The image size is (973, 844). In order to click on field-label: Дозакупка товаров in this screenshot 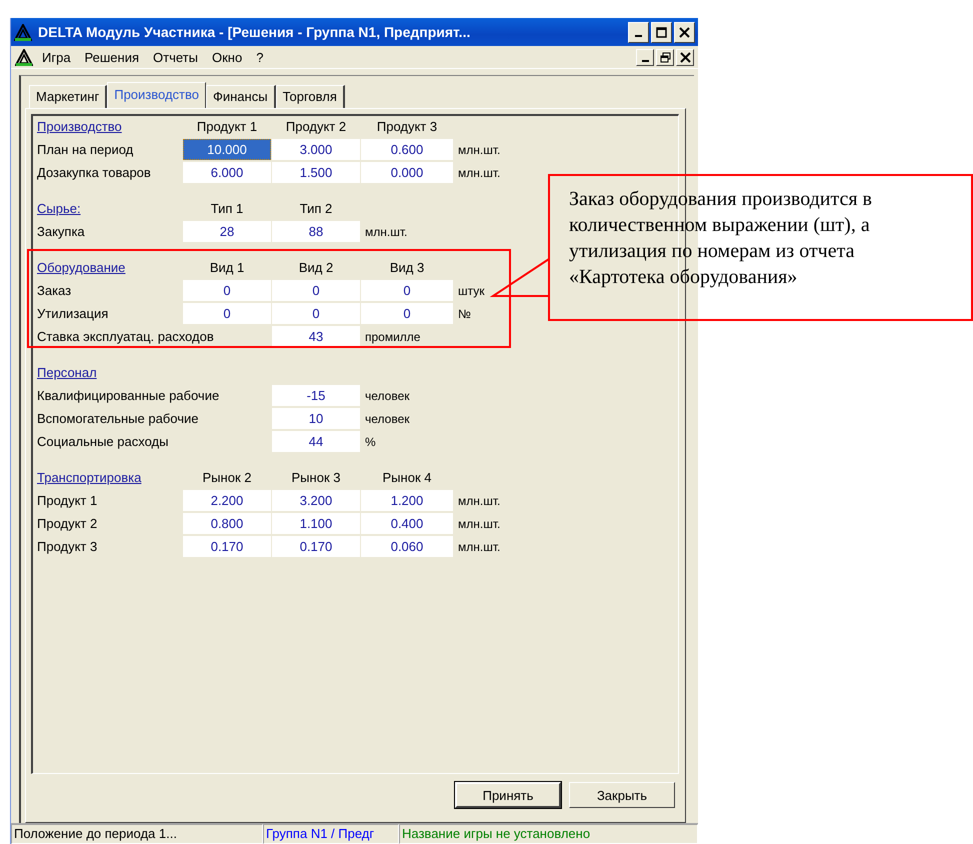, I will do `click(94, 172)`.